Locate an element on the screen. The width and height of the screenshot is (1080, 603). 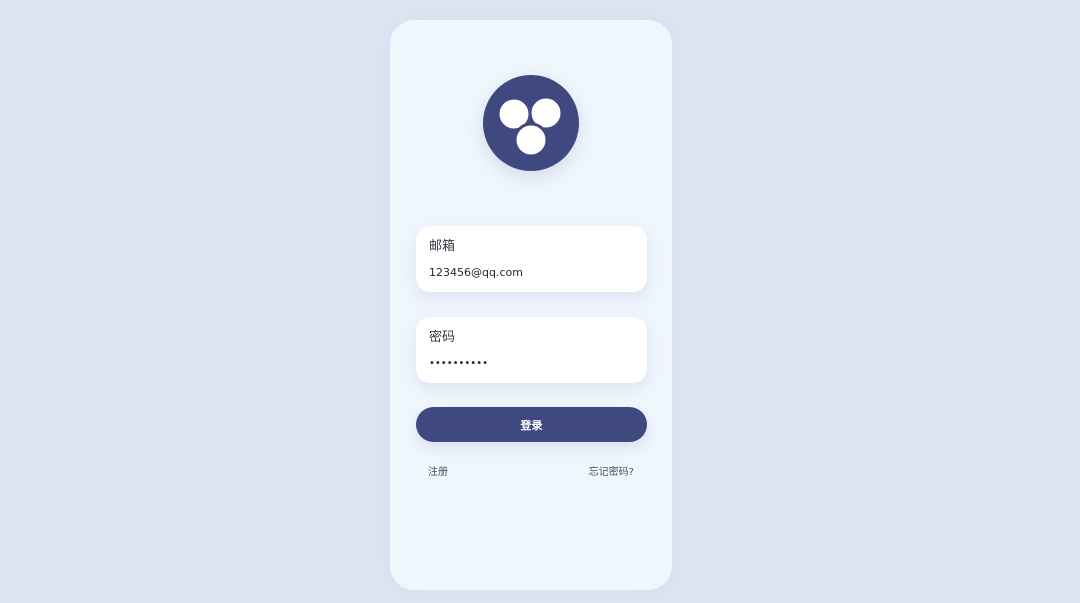
register-link: 注册 is located at coordinates (438, 473).